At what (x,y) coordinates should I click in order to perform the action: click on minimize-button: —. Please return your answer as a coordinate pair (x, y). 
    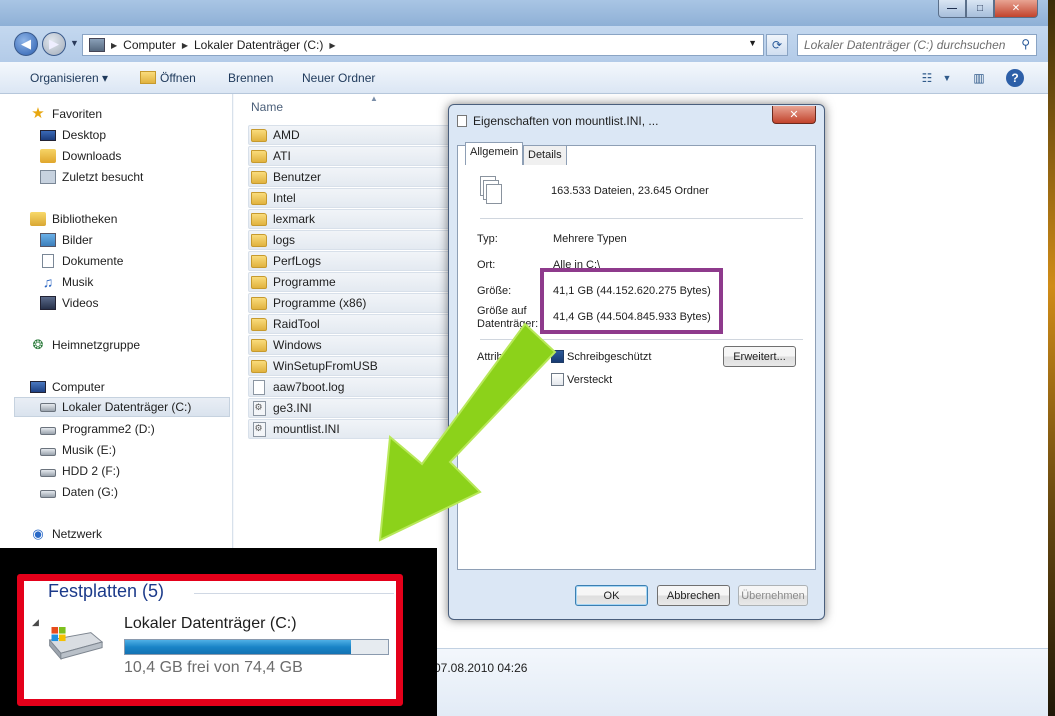
    Looking at the image, I should click on (952, 9).